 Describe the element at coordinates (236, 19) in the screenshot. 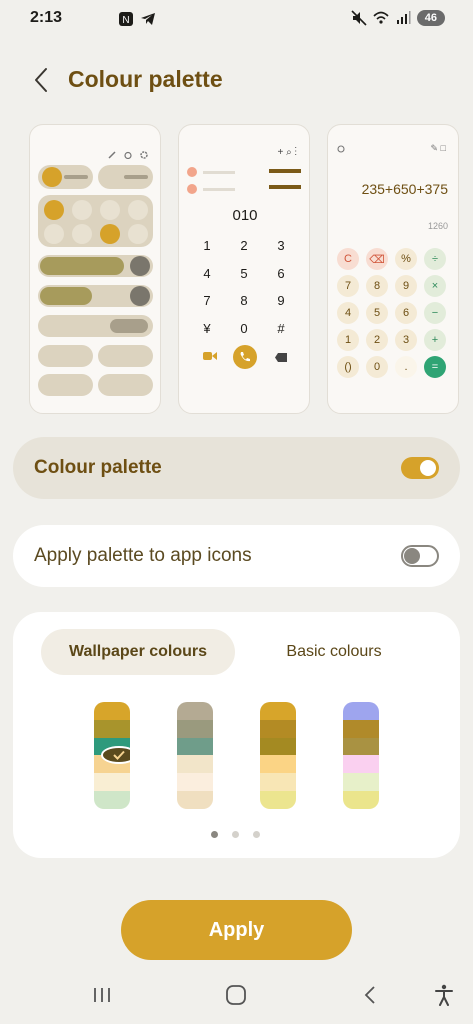

I see `status-bar: 2:13 N 46` at that location.